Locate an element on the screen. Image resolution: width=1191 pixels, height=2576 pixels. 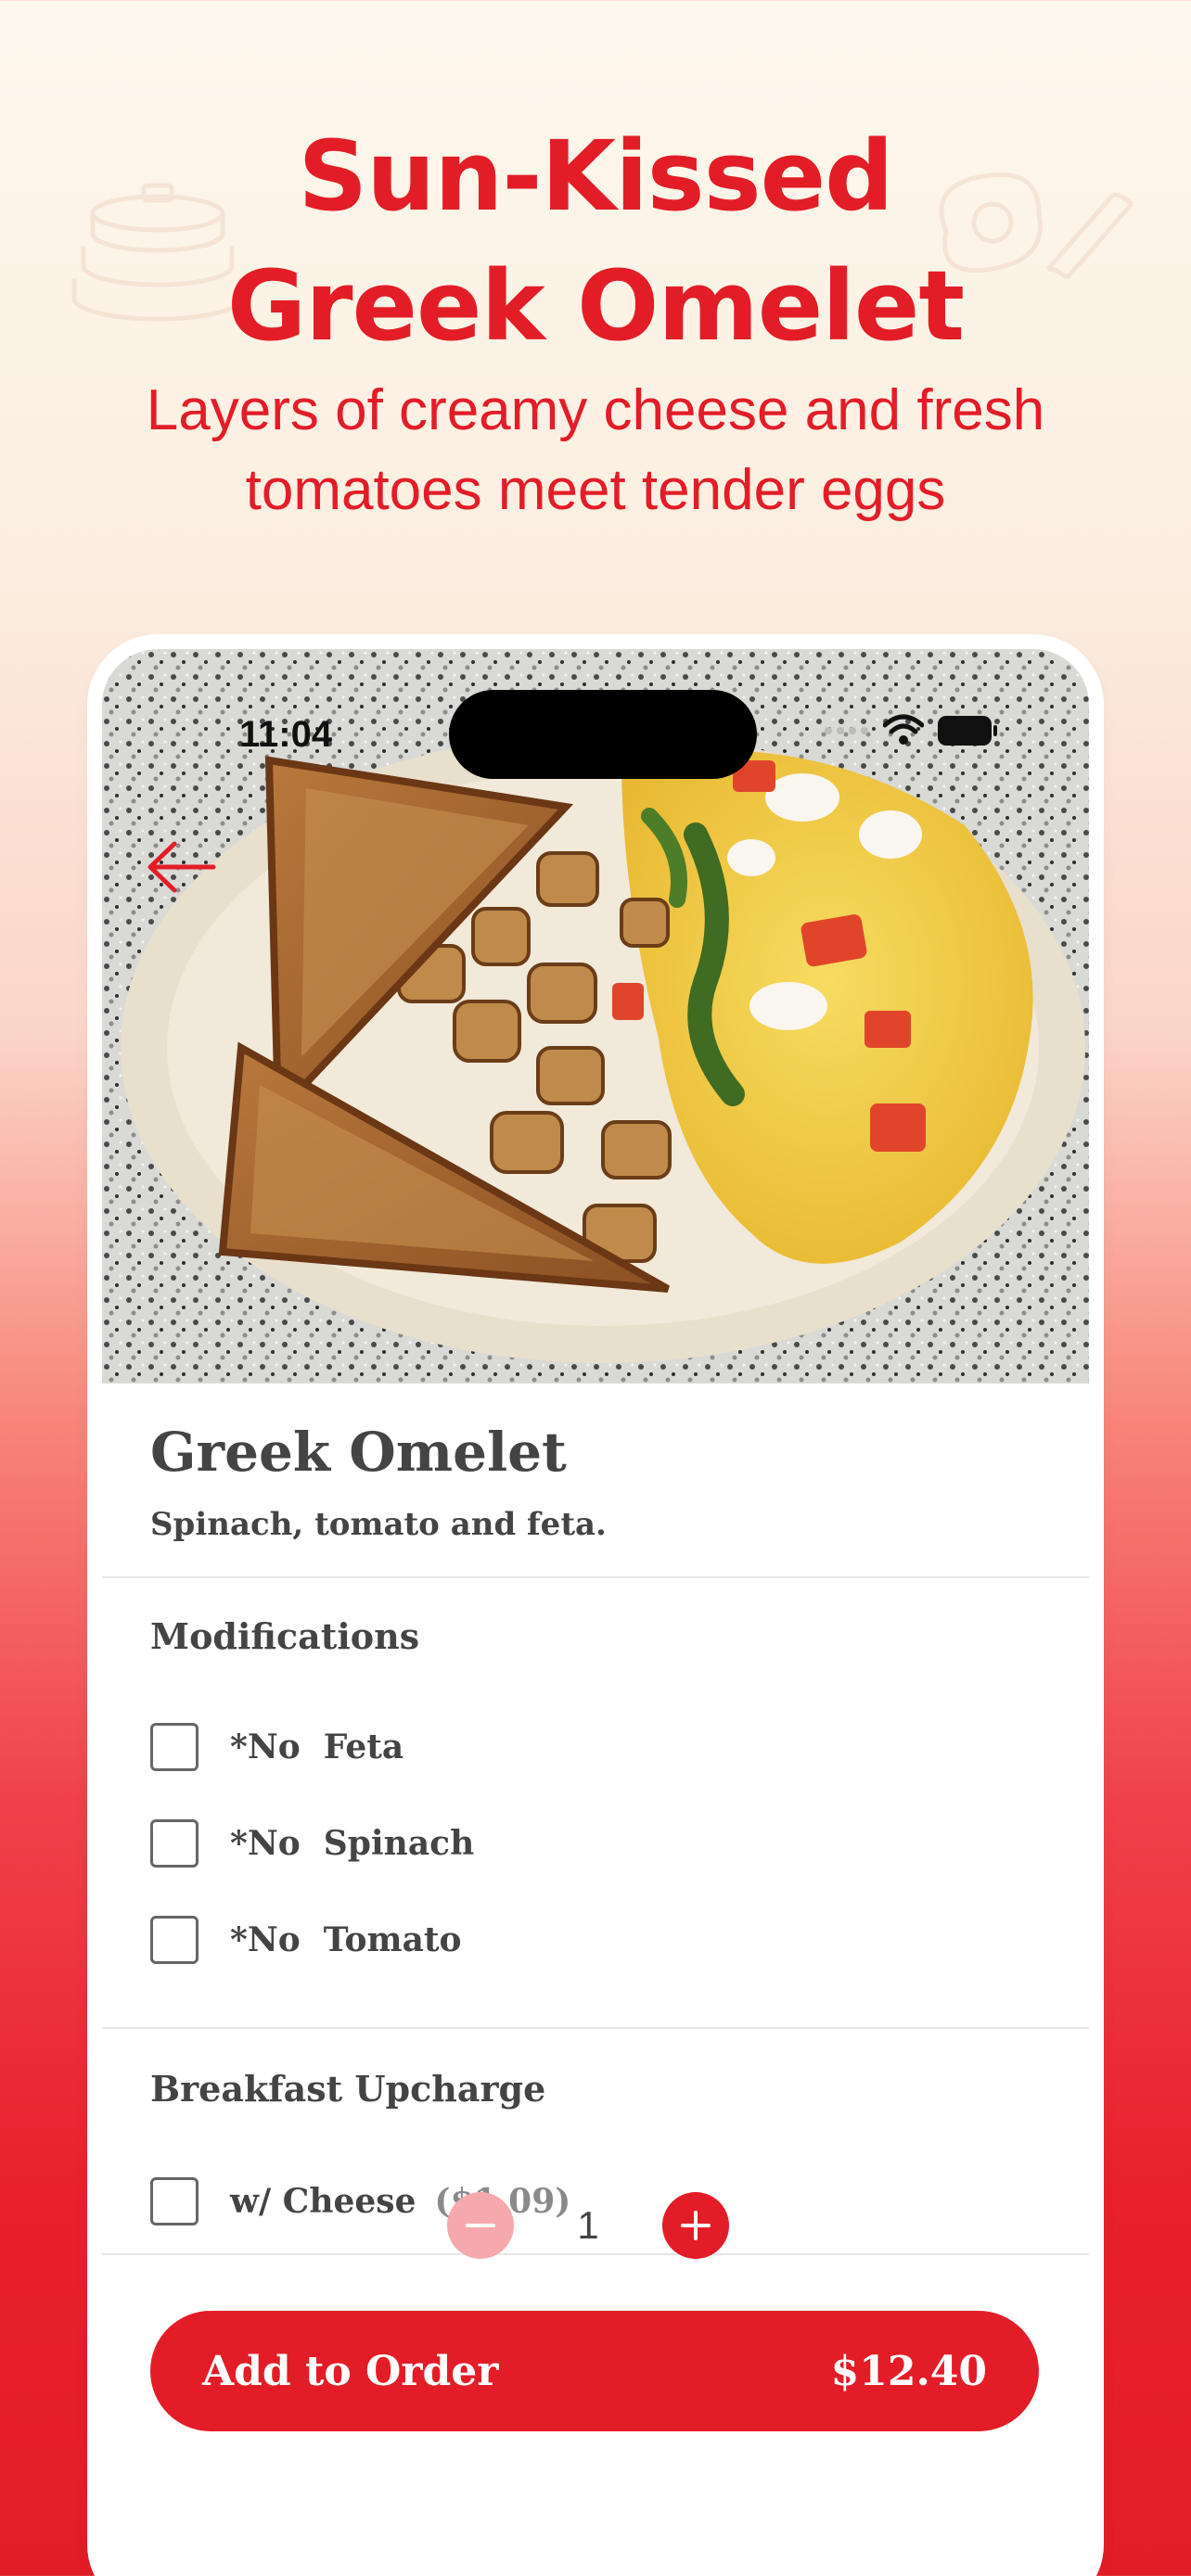
status-time: 11:04 is located at coordinates (286, 734).